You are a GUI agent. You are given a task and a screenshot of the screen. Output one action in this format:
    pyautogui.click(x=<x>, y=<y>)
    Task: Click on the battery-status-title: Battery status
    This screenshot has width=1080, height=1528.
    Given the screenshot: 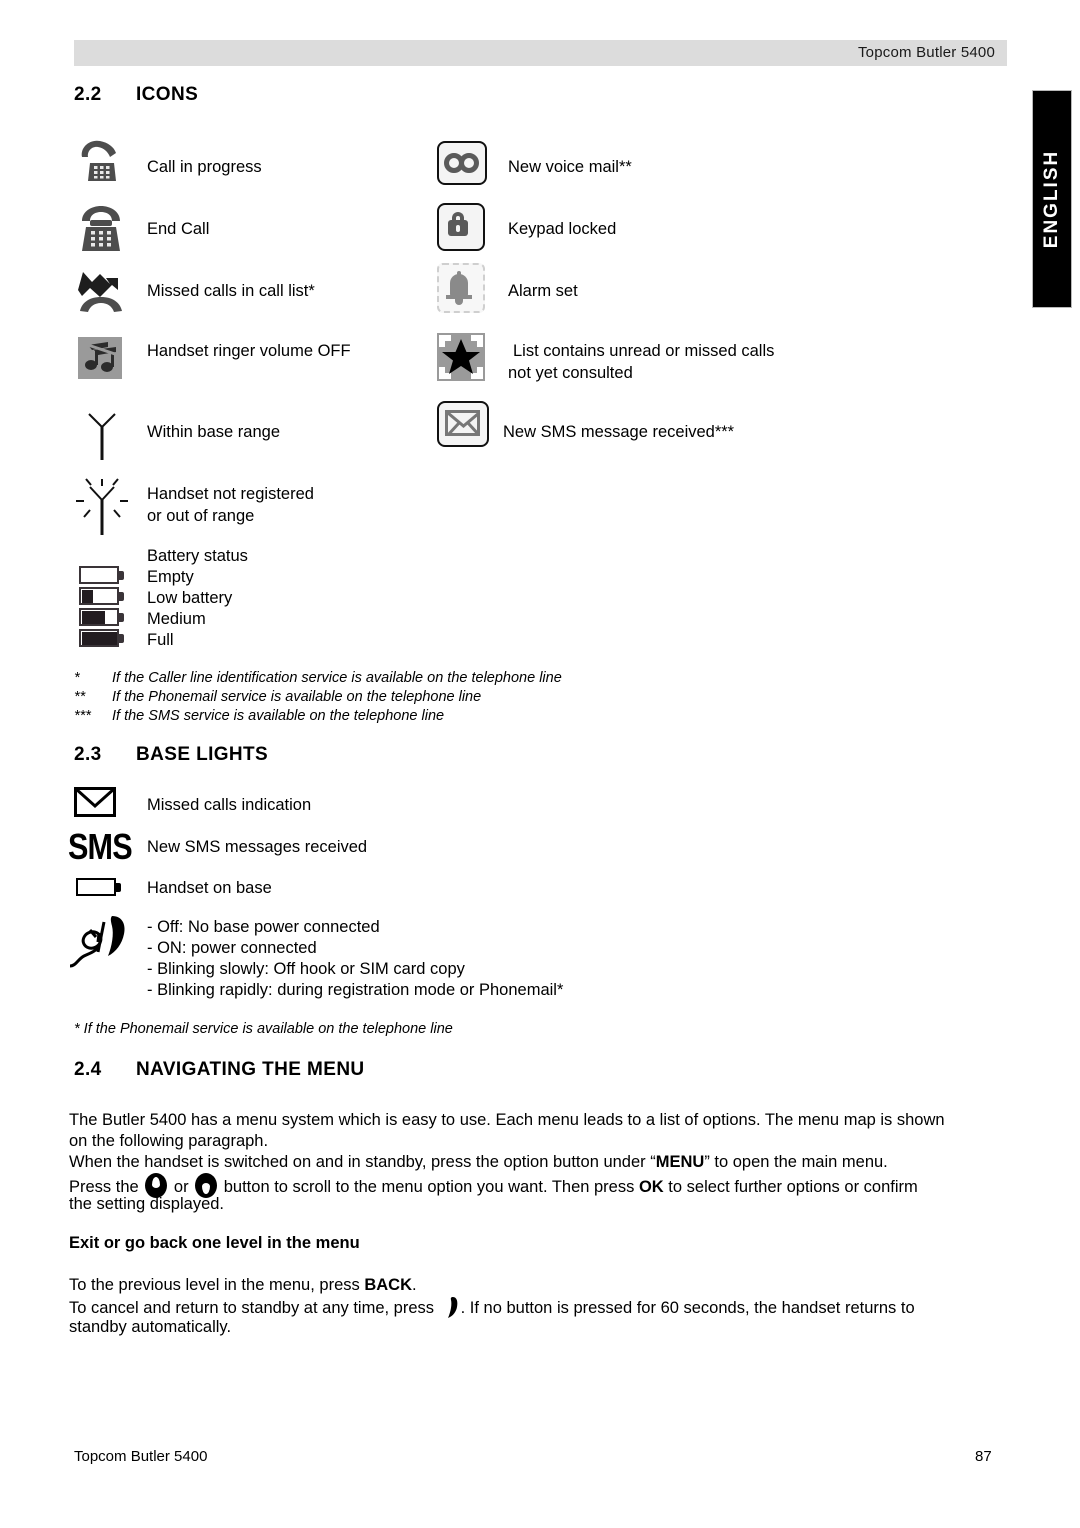 What is the action you would take?
    pyautogui.click(x=197, y=556)
    